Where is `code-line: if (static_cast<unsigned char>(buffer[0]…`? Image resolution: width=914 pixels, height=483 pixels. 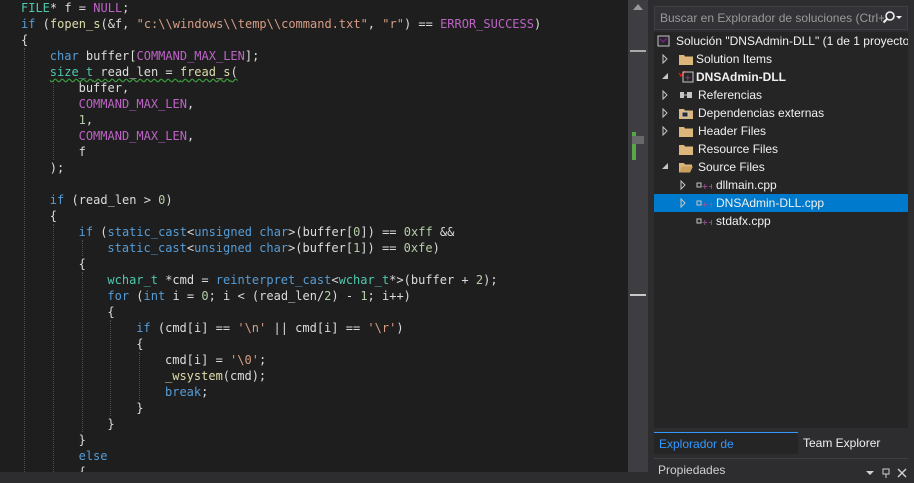
code-line: if (static_cast<unsigned char>(buffer[0]… is located at coordinates (267, 232).